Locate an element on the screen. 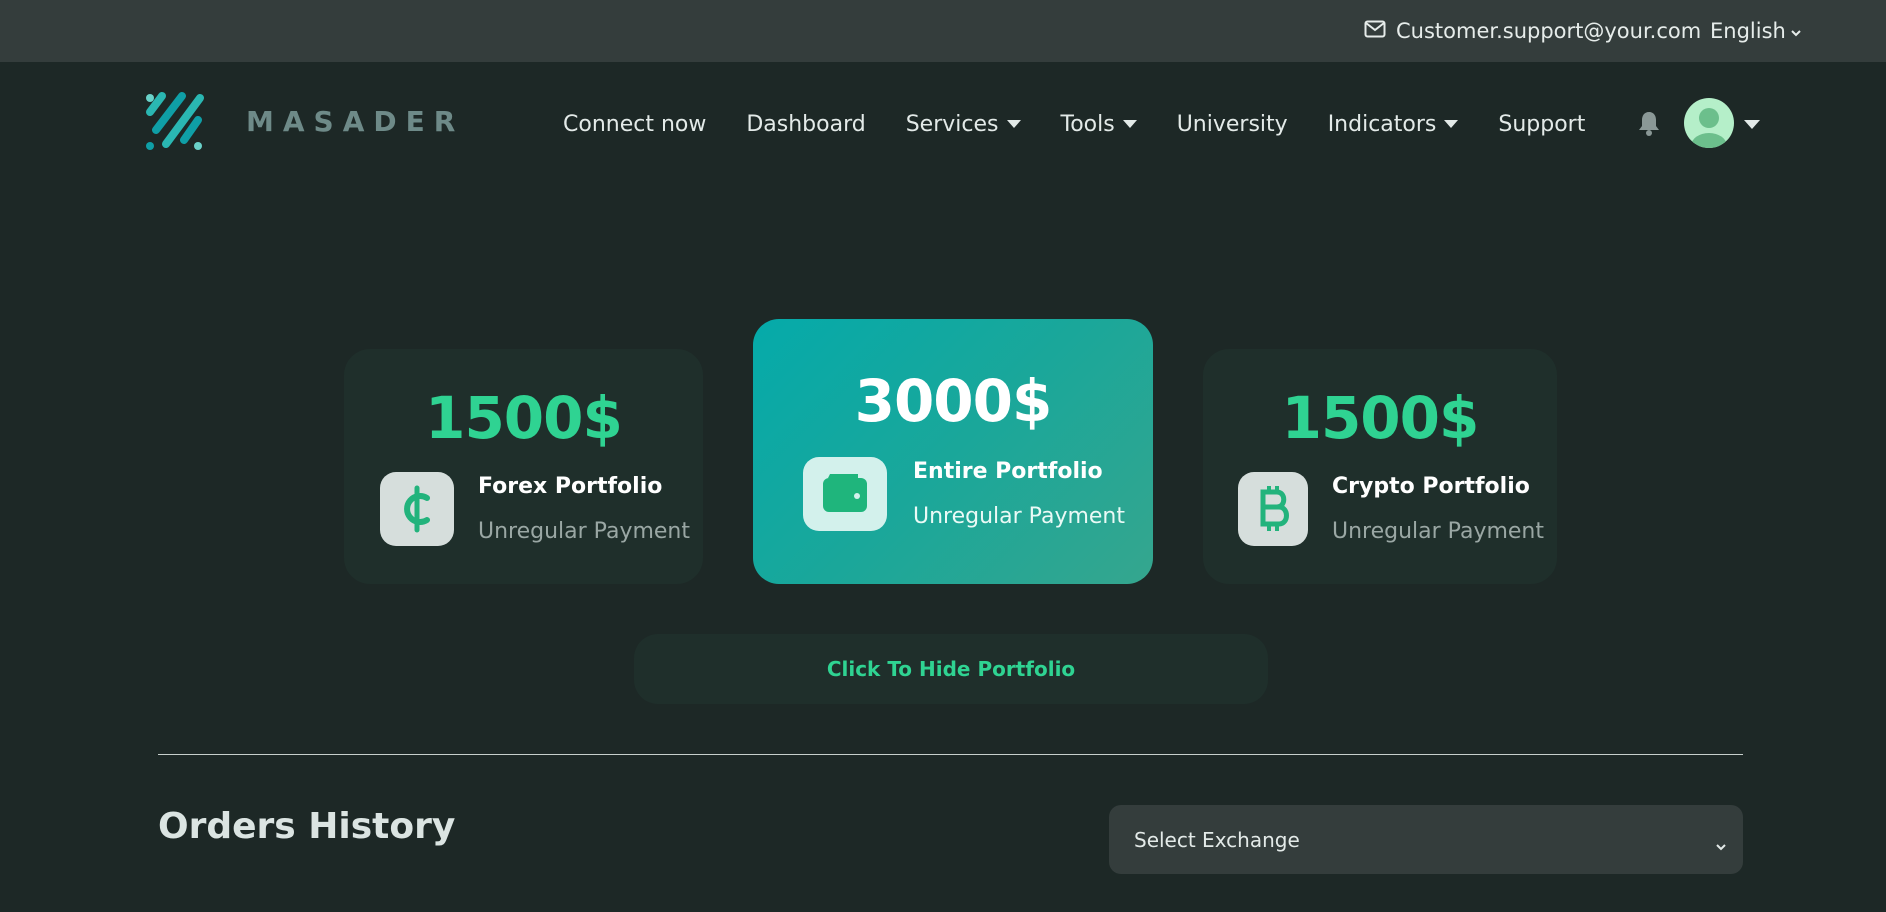 This screenshot has height=912, width=1886. support-email-link: Customer.support@your.com is located at coordinates (1532, 31).